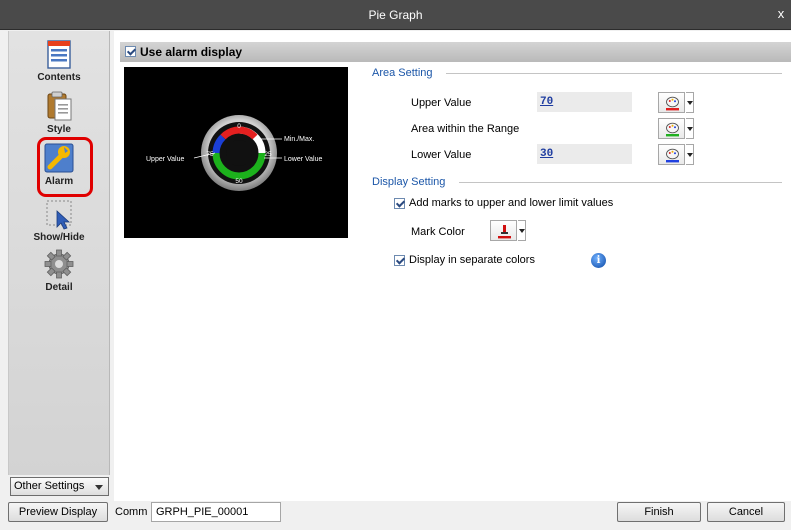  I want to click on finish-button: Finish, so click(659, 512).